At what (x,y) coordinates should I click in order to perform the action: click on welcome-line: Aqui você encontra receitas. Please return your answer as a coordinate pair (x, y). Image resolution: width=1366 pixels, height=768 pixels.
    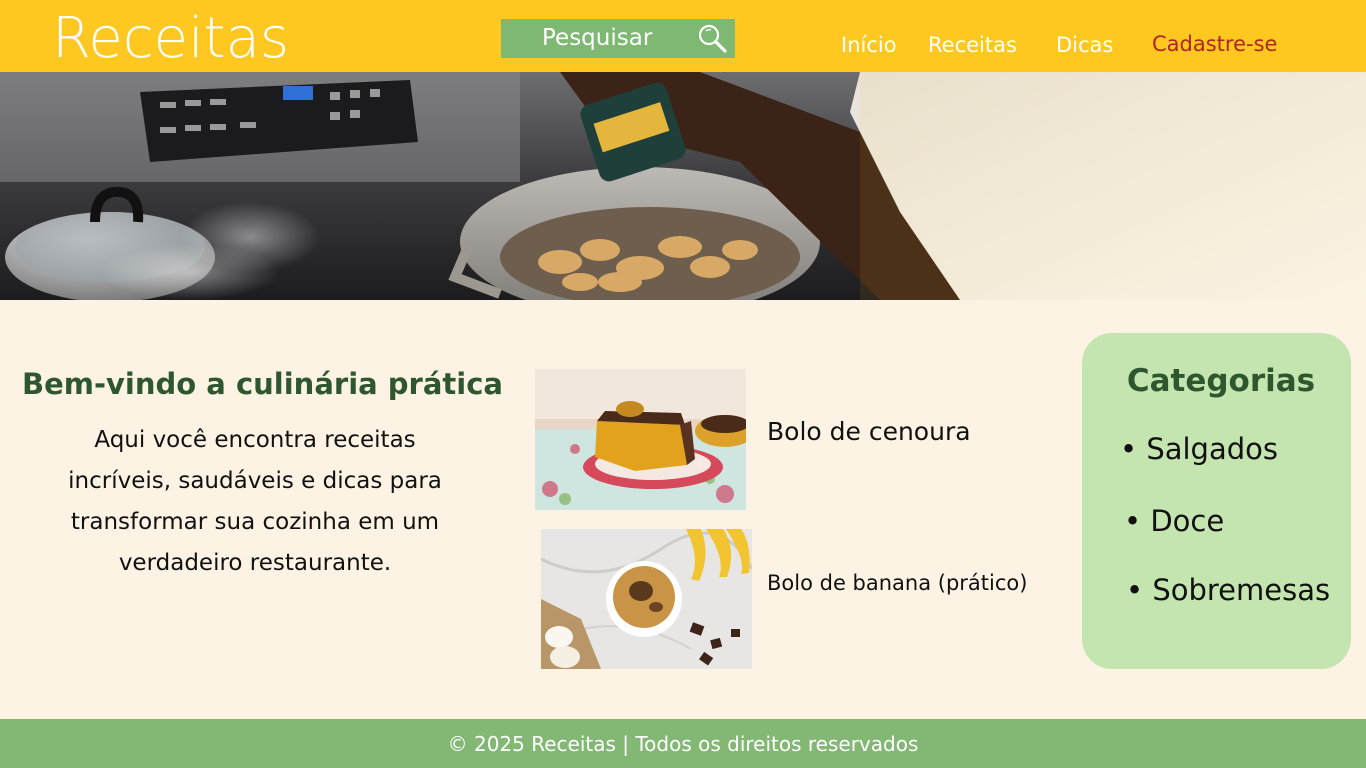
    Looking at the image, I should click on (255, 440).